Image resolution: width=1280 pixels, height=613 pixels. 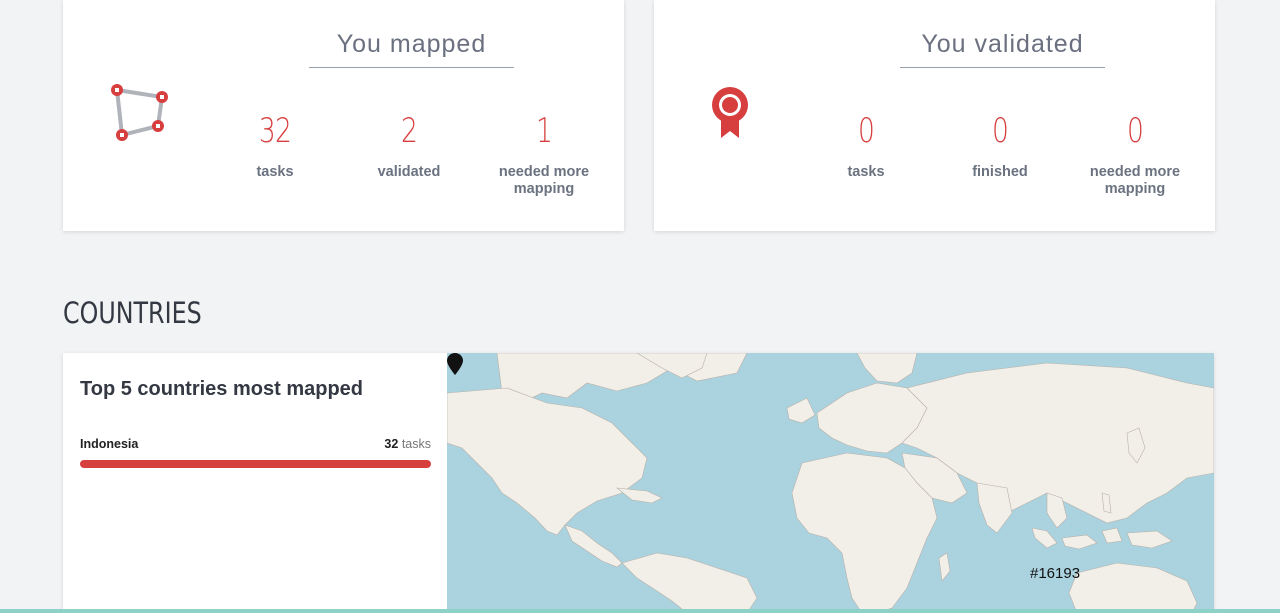 I want to click on stat-value: 1, so click(x=544, y=131).